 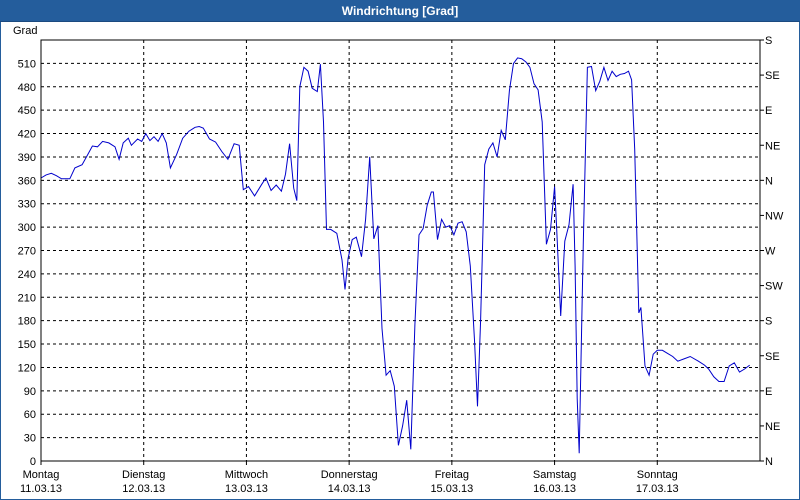 I want to click on x-tick-date-label: 16.03.13, so click(x=554, y=489).